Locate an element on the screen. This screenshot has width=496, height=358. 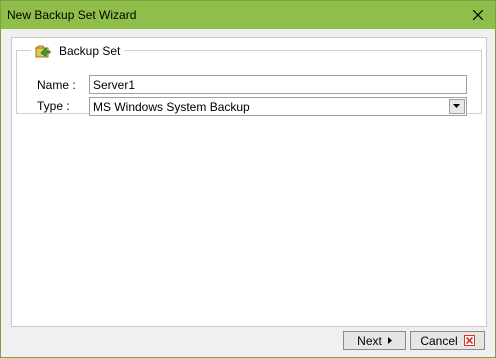
type-select-value: MS Windows System Backup is located at coordinates (171, 107).